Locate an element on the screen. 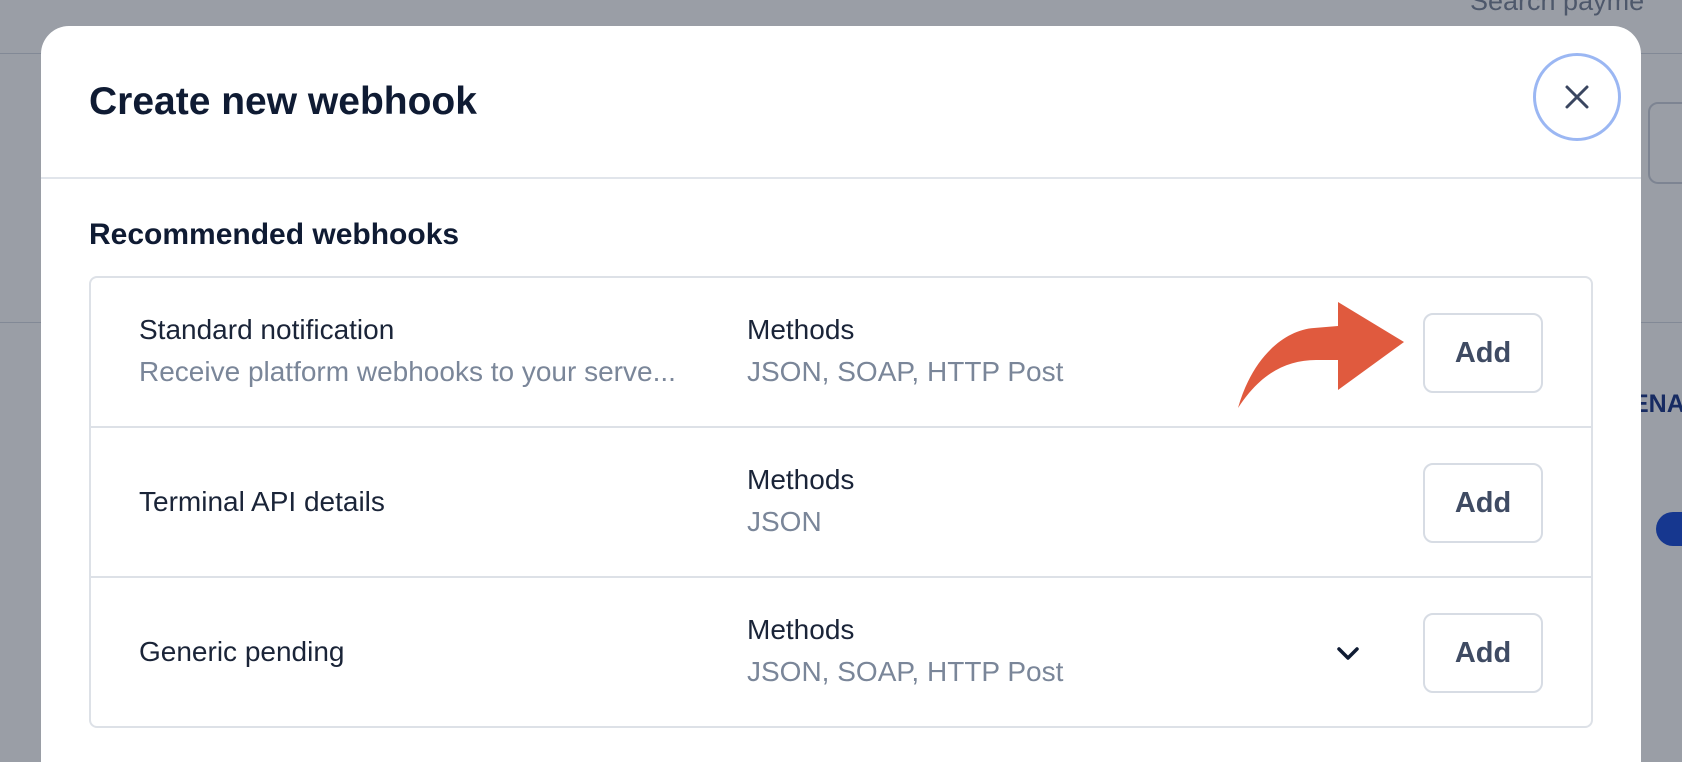 The height and width of the screenshot is (762, 1682). annotation-arrow-icon is located at coordinates (1321, 355).